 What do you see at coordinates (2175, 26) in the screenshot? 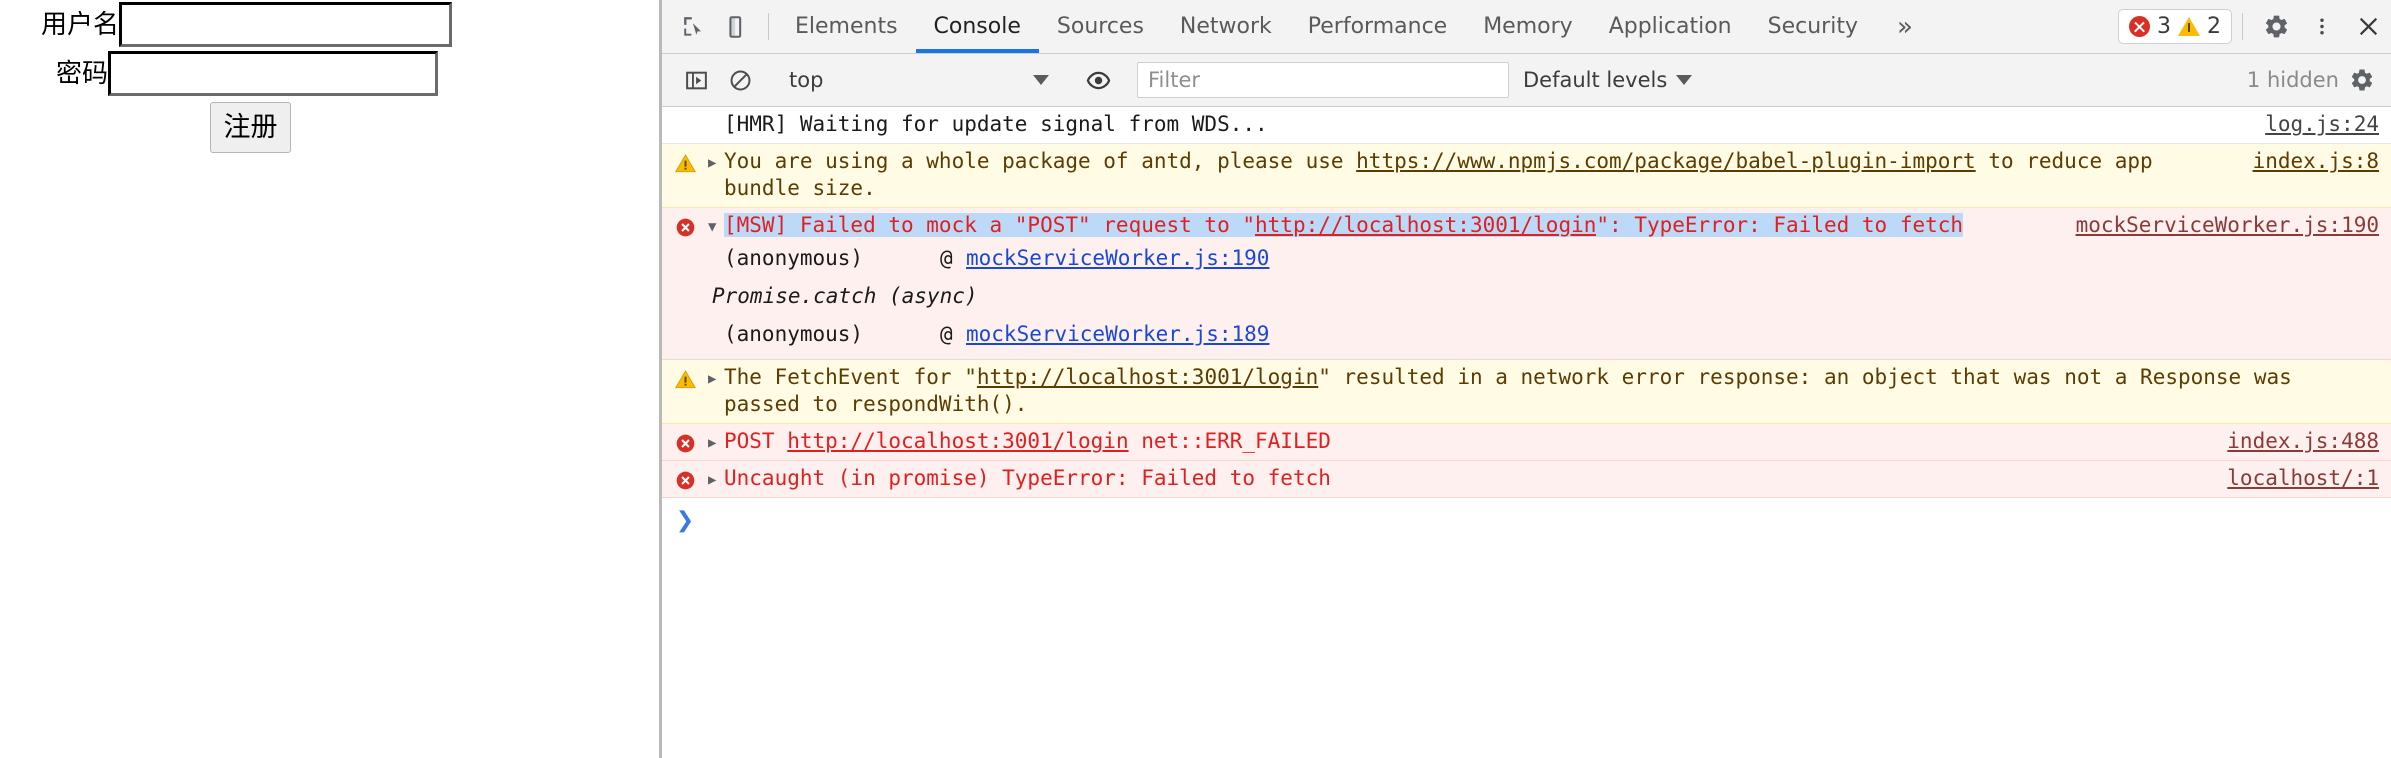
I see `issues-badge: 3 2` at bounding box center [2175, 26].